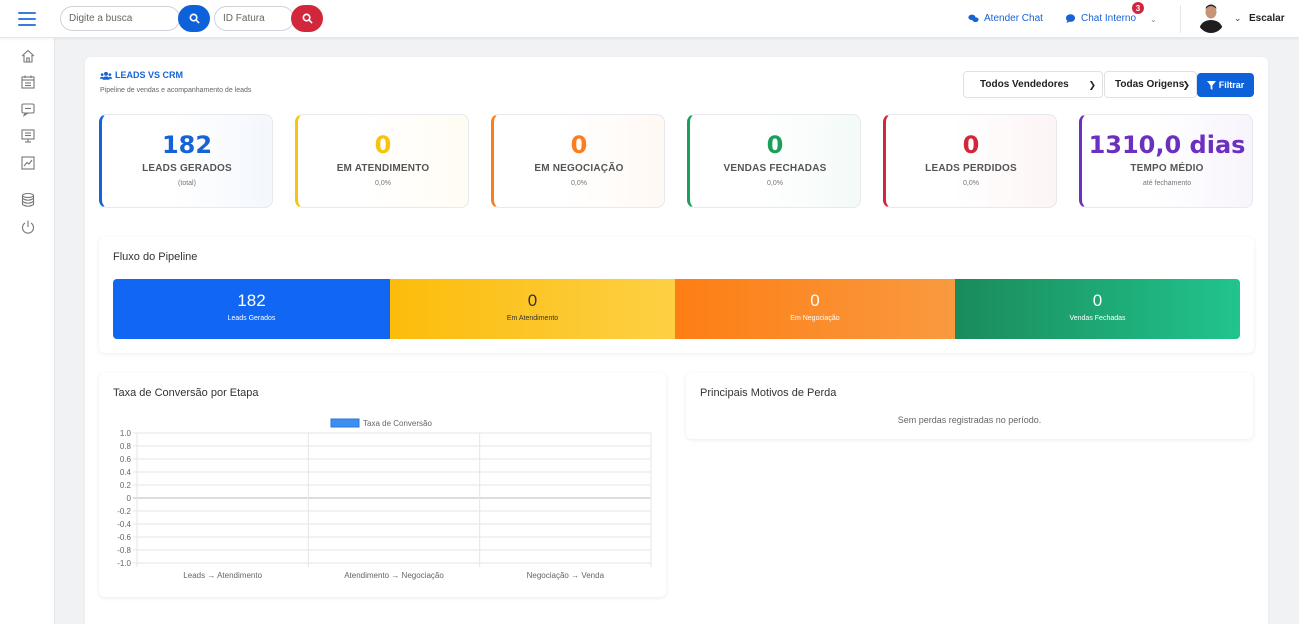  Describe the element at coordinates (1167, 145) in the screenshot. I see `kpi-value: 1310,0 dias` at that location.